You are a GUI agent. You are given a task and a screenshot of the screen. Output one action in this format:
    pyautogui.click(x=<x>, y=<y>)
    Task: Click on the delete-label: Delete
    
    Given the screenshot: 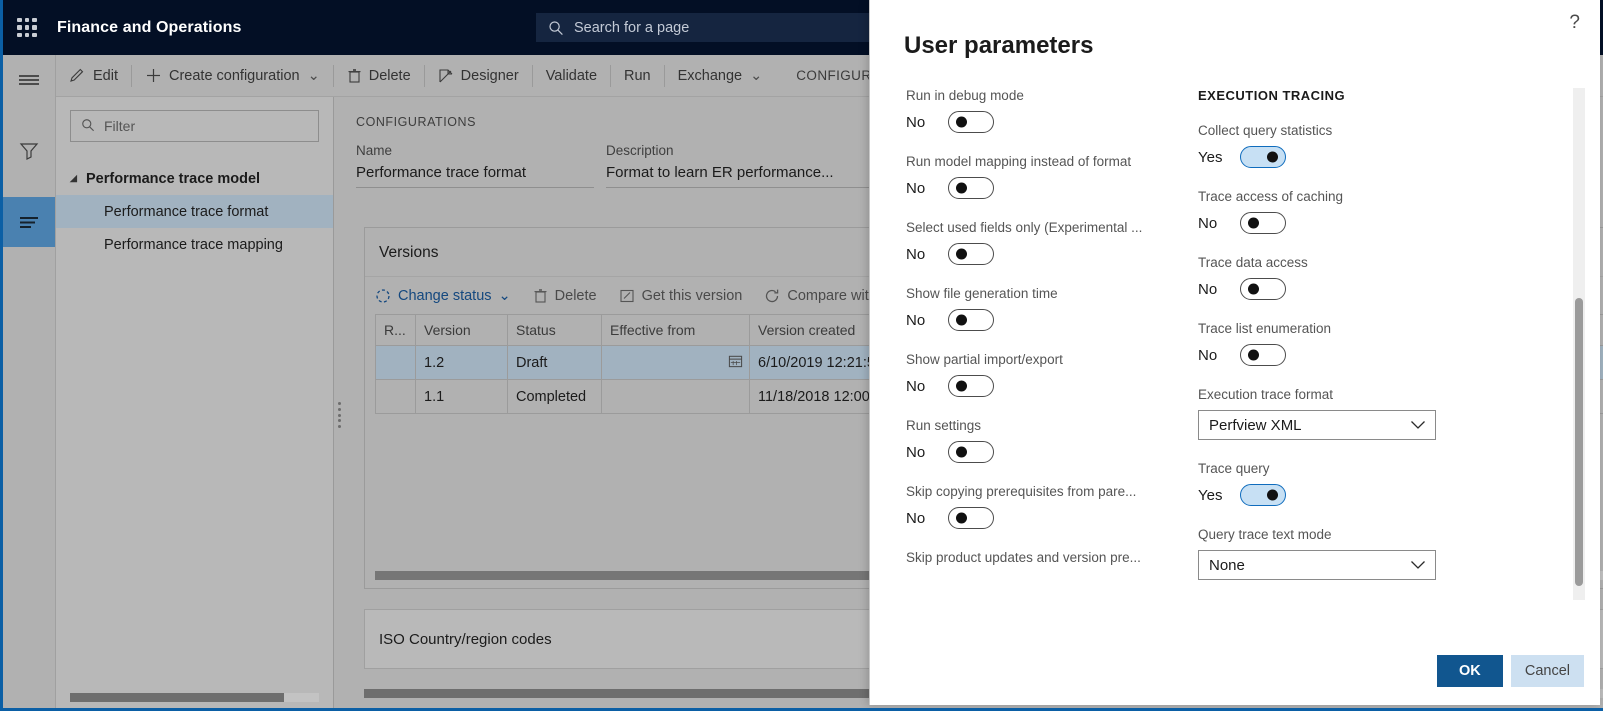 What is the action you would take?
    pyautogui.click(x=389, y=75)
    